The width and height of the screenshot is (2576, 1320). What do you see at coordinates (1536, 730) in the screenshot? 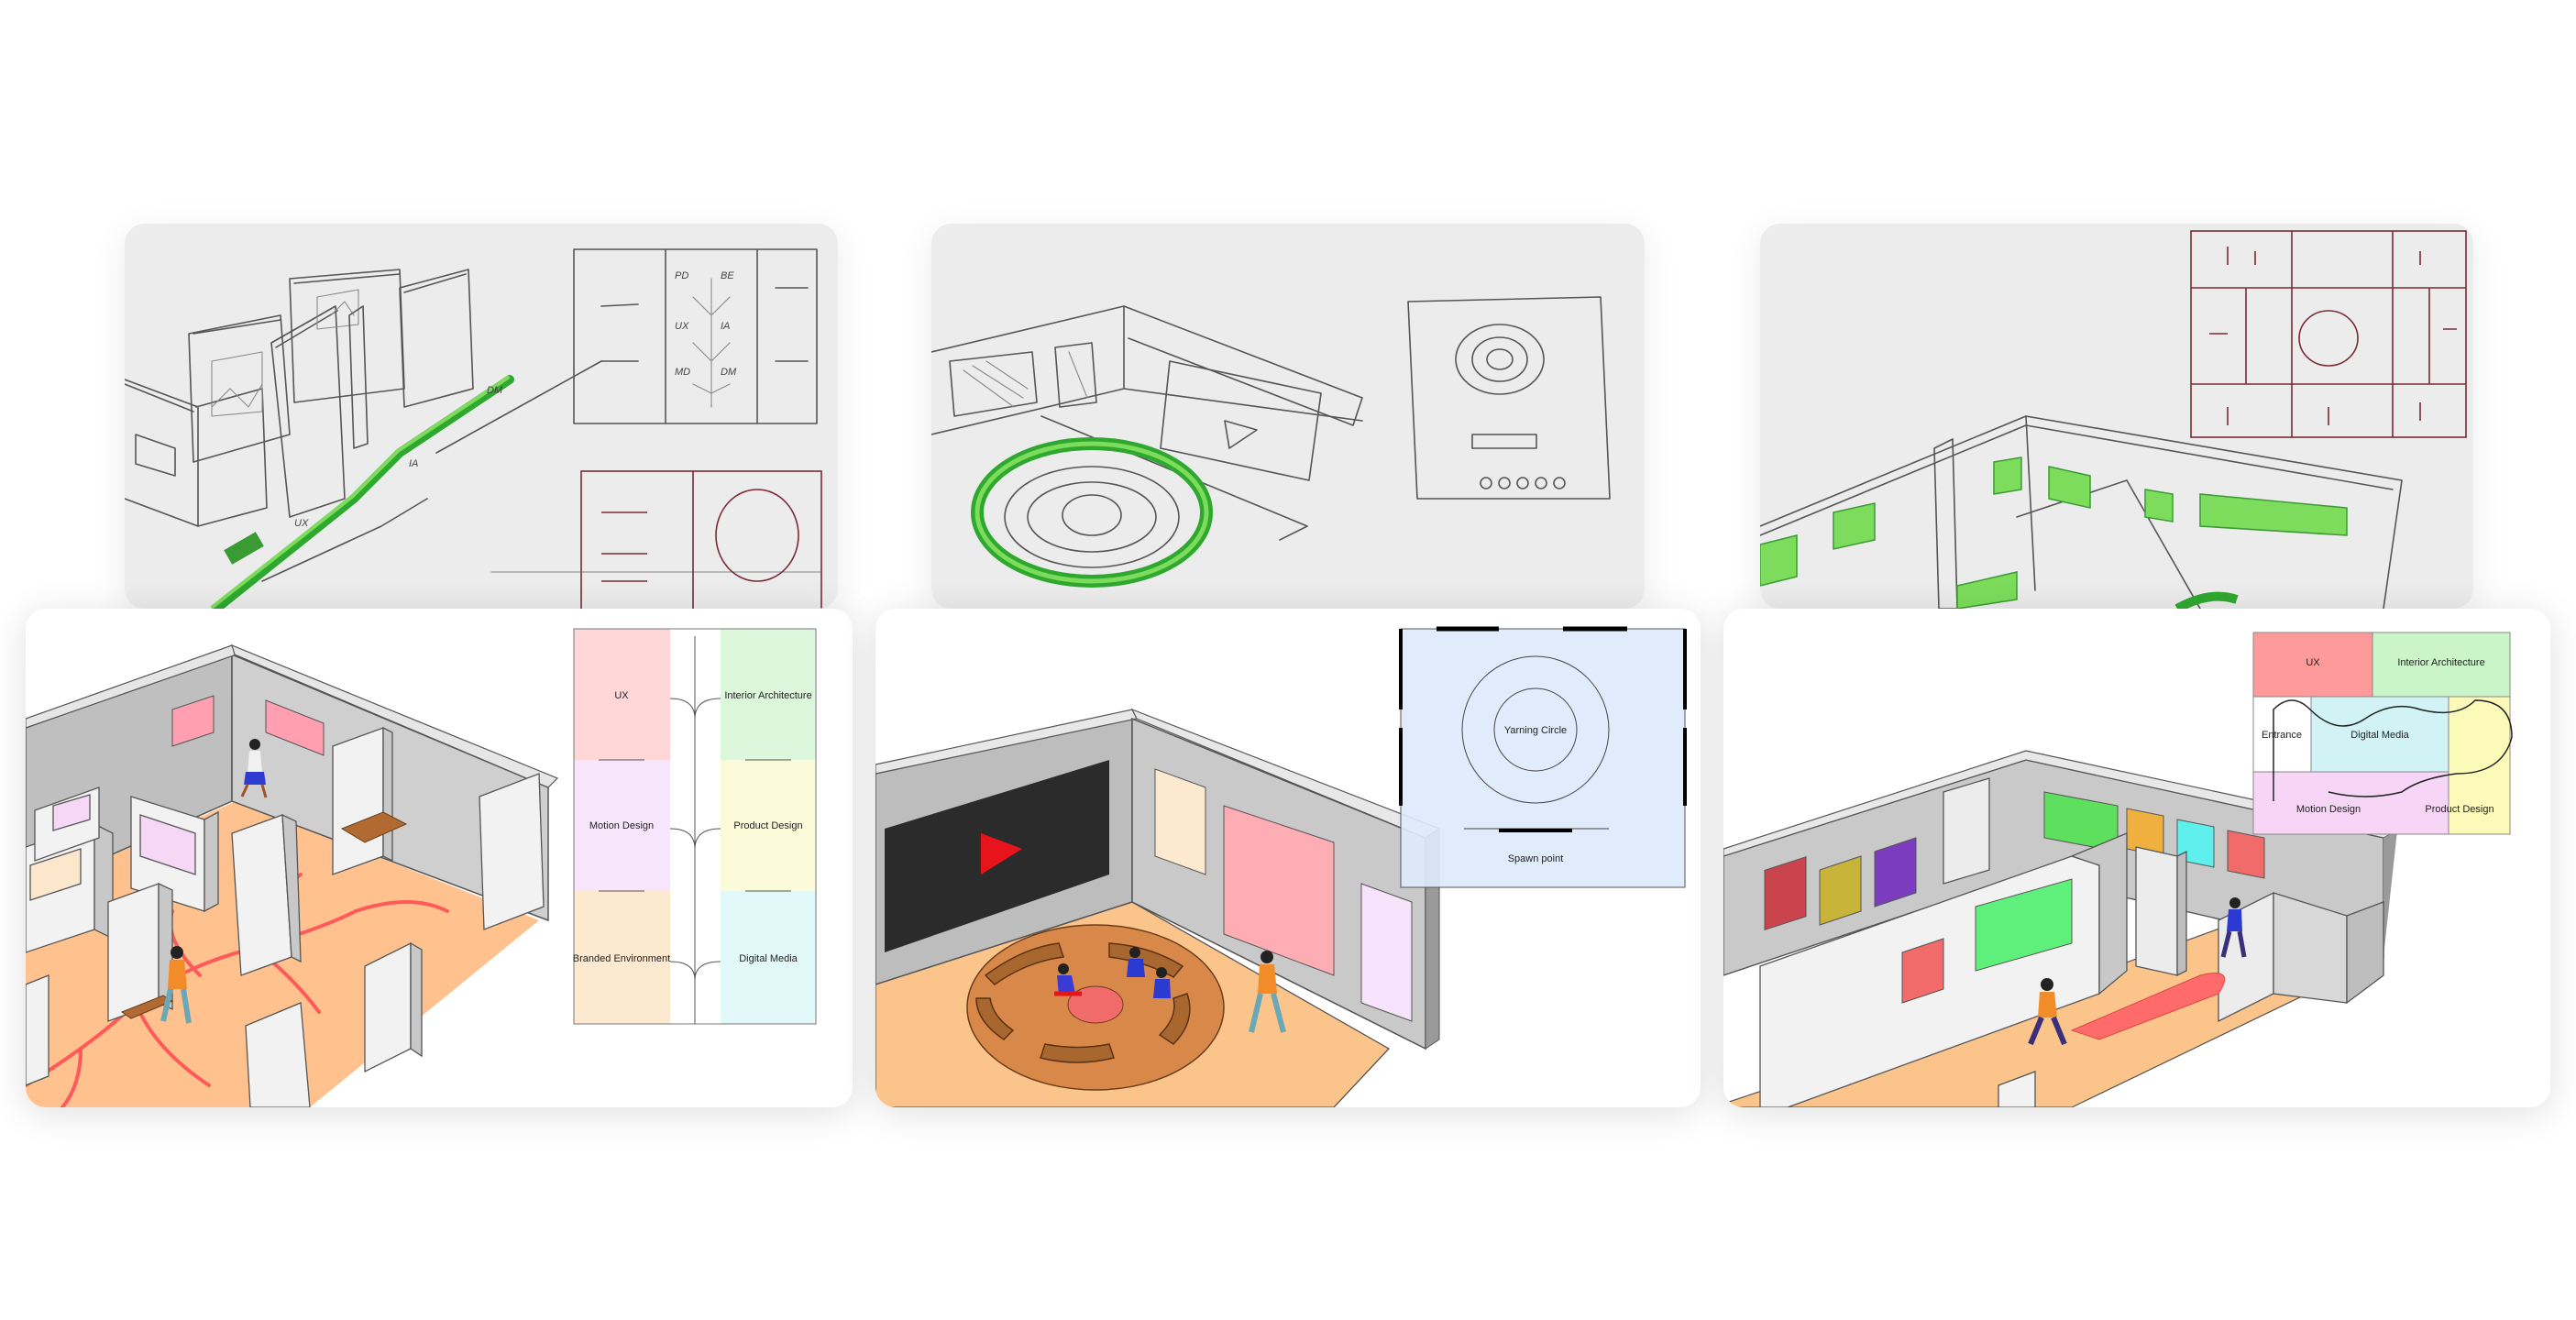
I see `yarning-circle-label: Yarning Circle` at bounding box center [1536, 730].